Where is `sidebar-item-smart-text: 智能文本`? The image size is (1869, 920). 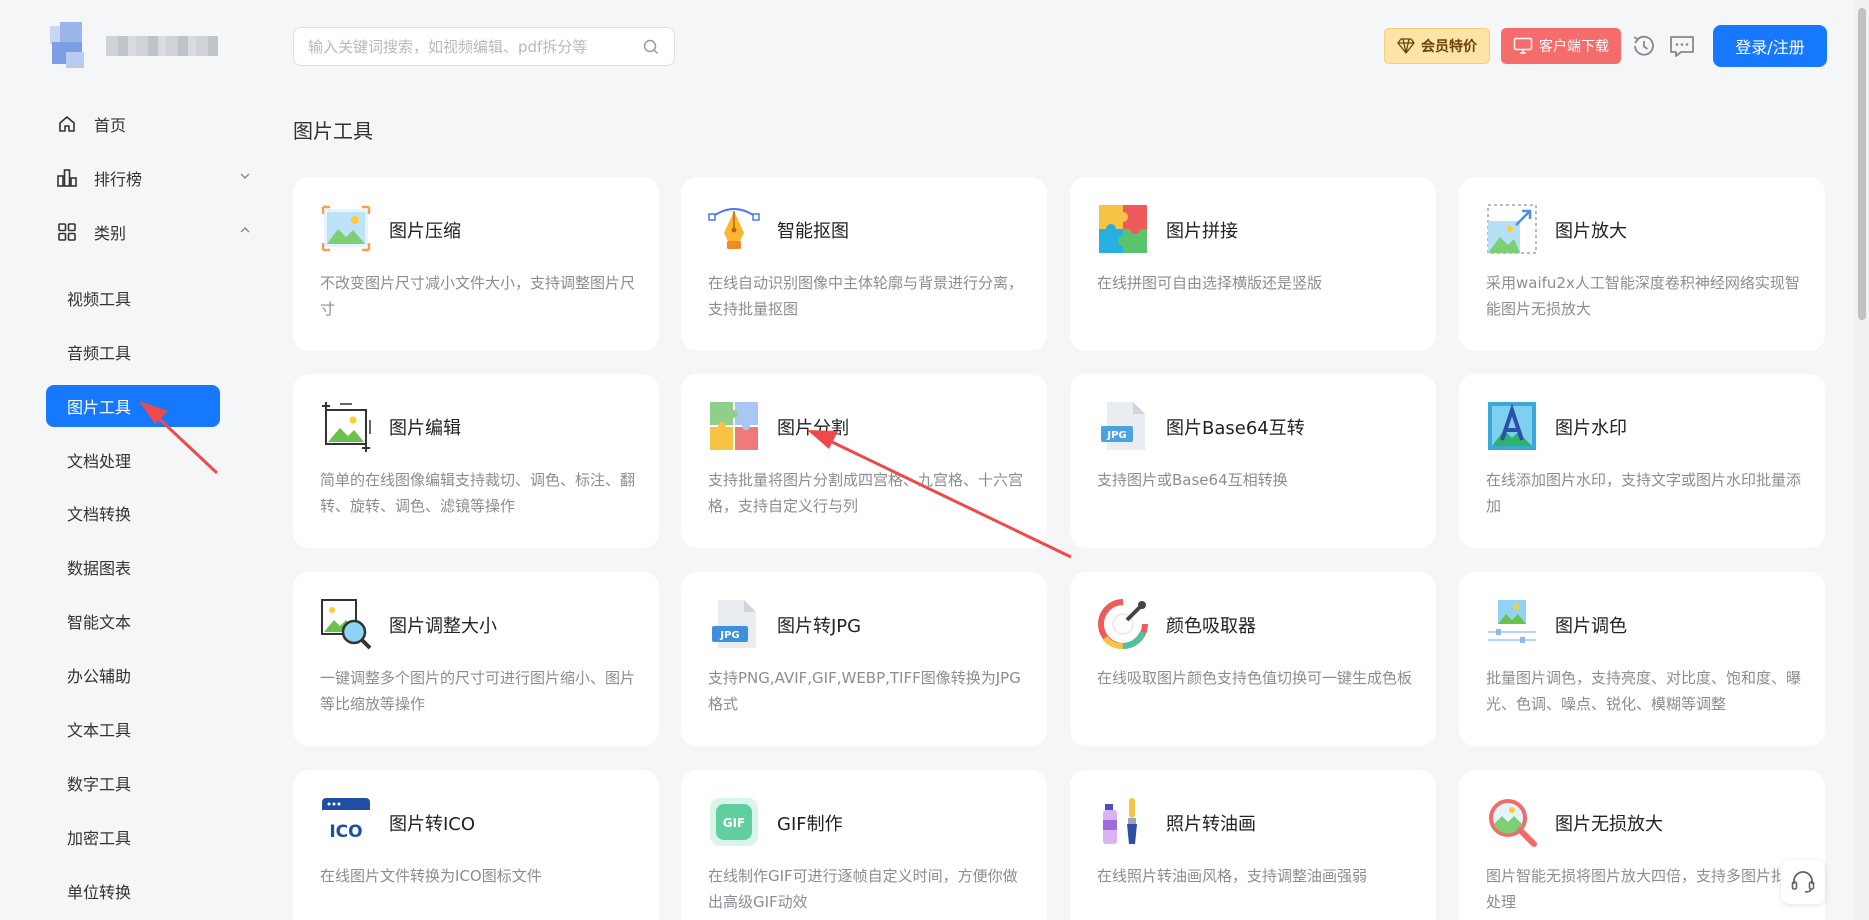 sidebar-item-smart-text: 智能文本 is located at coordinates (133, 621).